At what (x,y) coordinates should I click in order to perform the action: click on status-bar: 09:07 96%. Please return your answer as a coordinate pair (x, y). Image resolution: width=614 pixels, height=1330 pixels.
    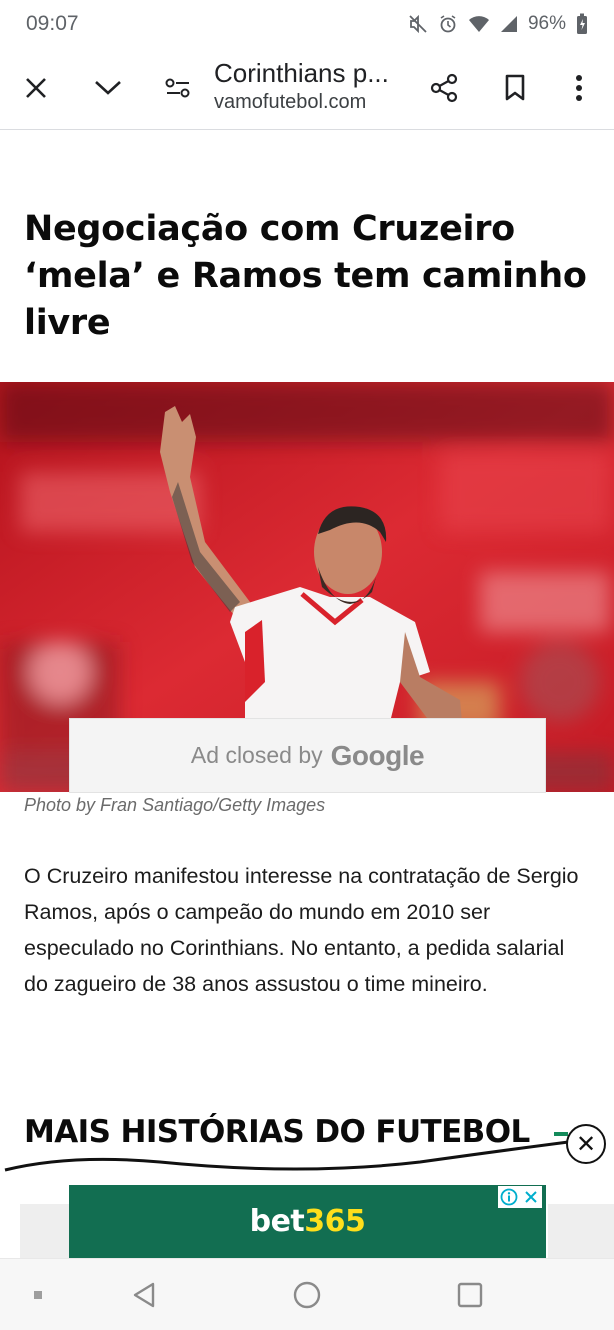
    Looking at the image, I should click on (307, 24).